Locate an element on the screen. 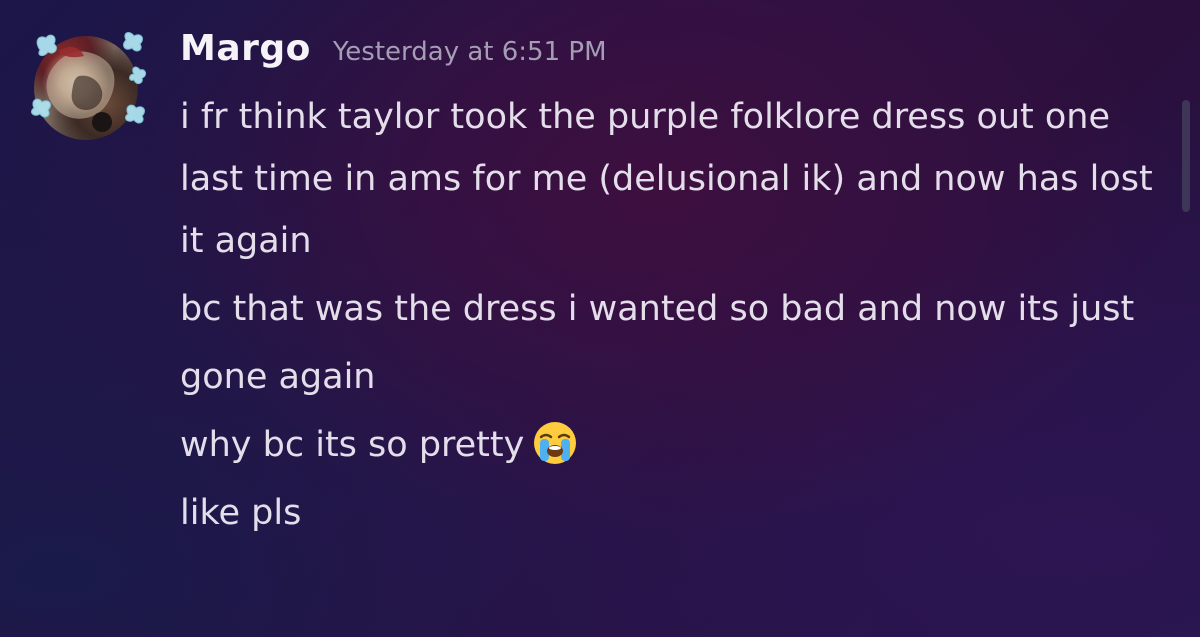 This screenshot has height=637, width=1200. avatar is located at coordinates (89, 86).